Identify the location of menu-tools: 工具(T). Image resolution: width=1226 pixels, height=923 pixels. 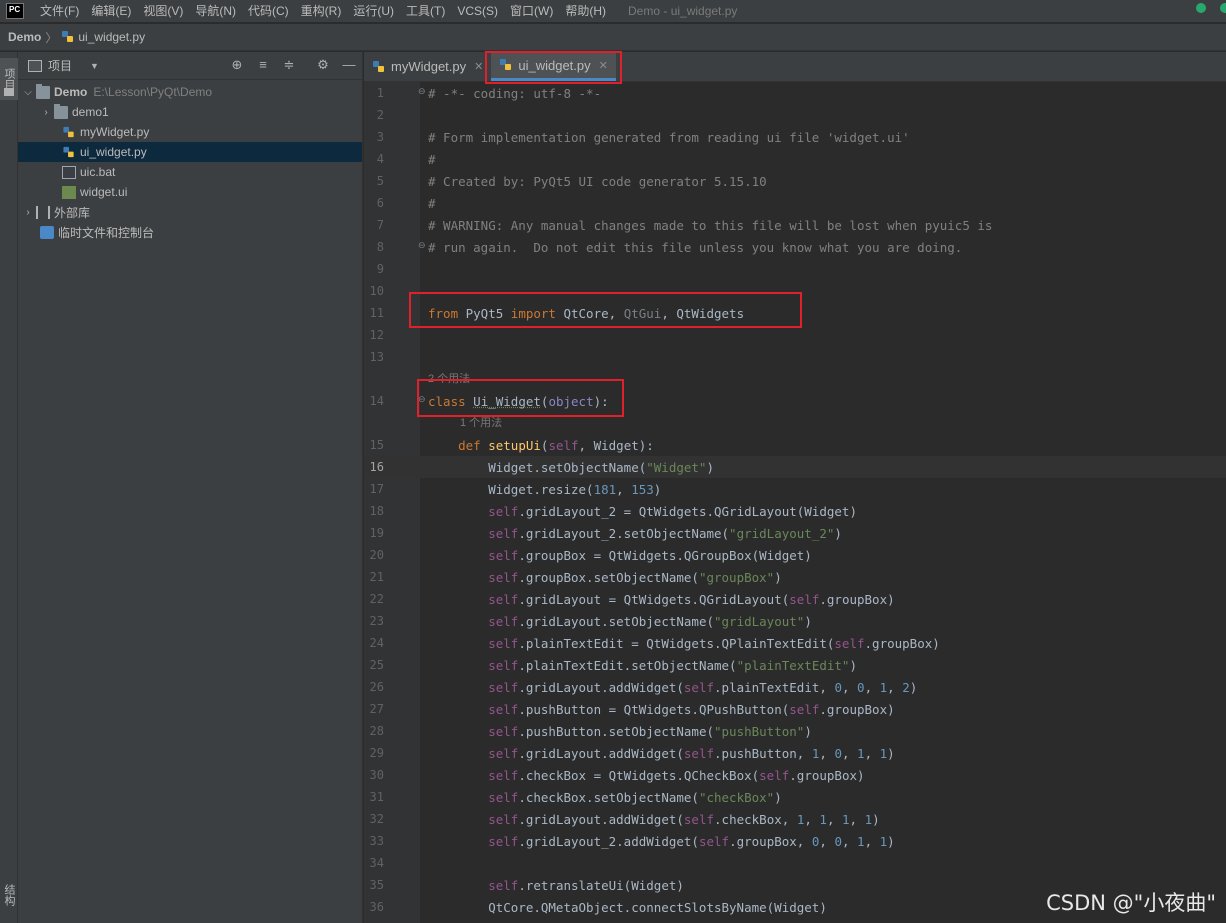
(425, 11).